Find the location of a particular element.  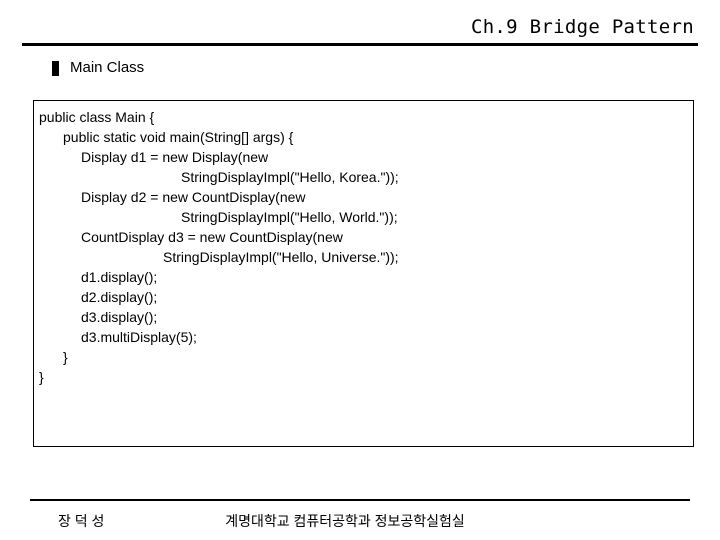

footer-organization: 계명대학교 컴퓨터공학과 정보공학실험실 is located at coordinates (345, 521).